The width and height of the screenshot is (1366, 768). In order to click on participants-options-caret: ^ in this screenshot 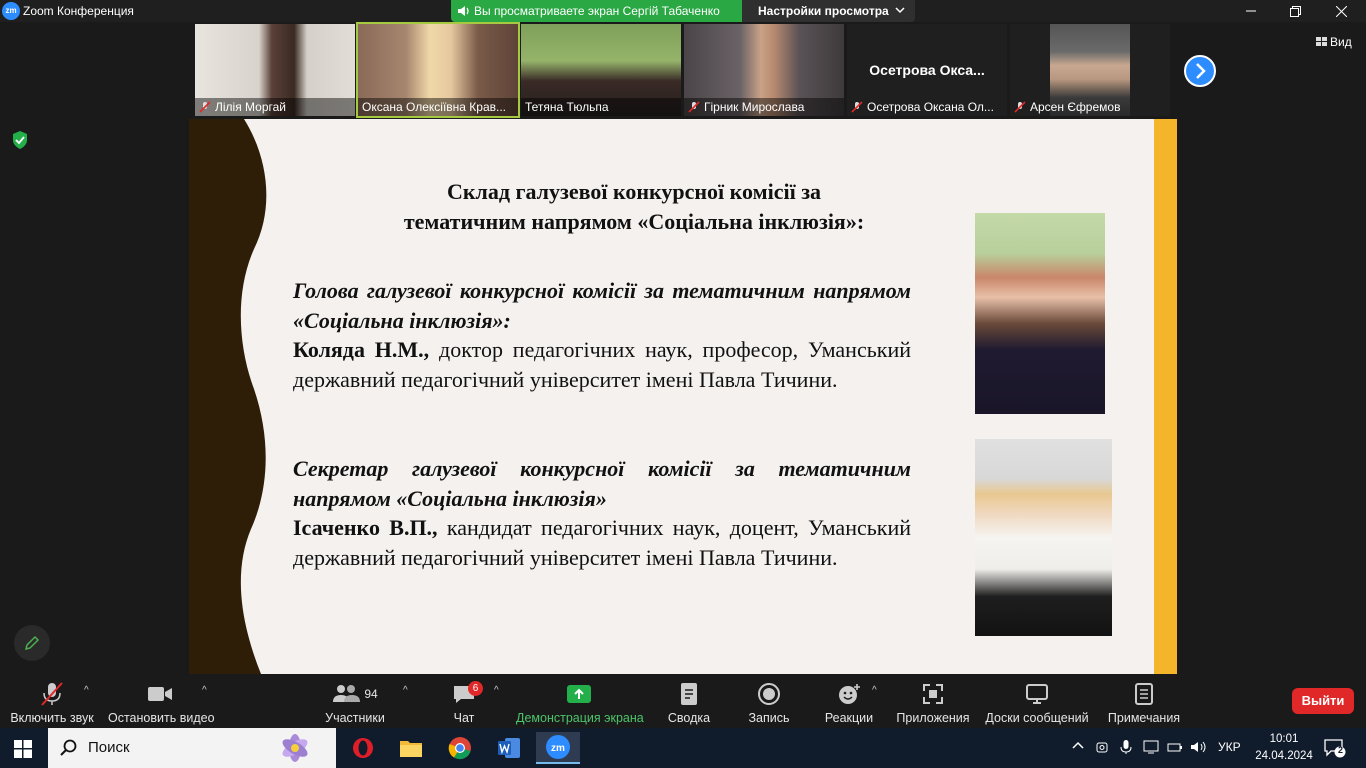, I will do `click(405, 690)`.